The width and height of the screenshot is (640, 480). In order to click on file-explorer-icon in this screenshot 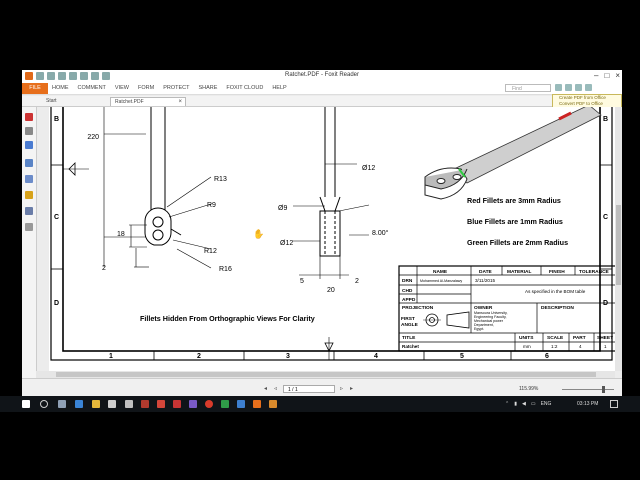, I will do `click(96, 404)`.